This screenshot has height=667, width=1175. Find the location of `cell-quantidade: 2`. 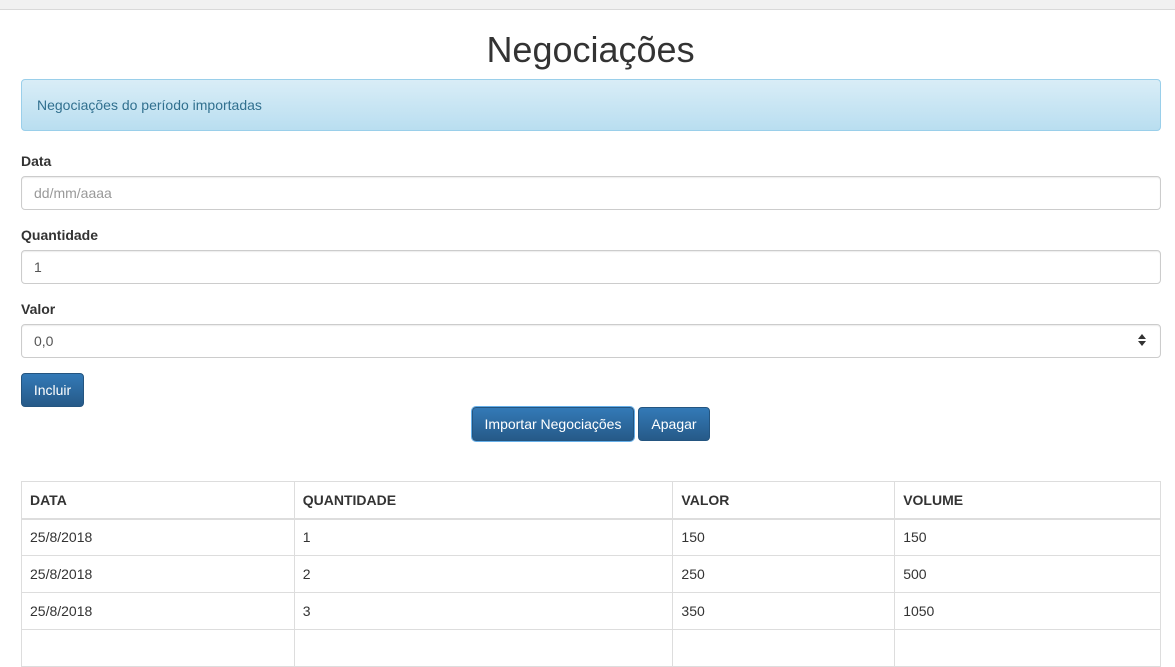

cell-quantidade: 2 is located at coordinates (483, 574).